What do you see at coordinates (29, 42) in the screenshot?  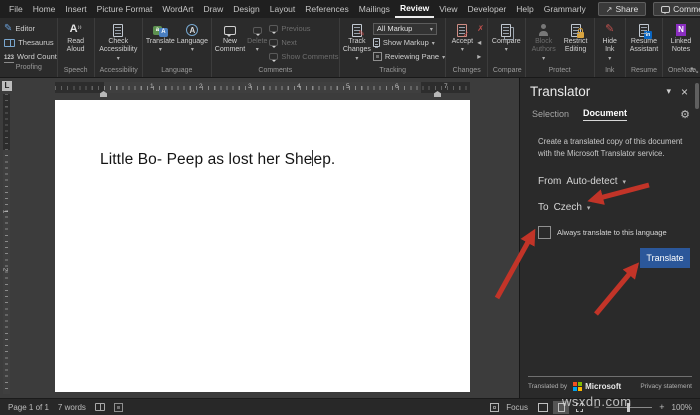 I see `thesaurus-button: Thesaurus` at bounding box center [29, 42].